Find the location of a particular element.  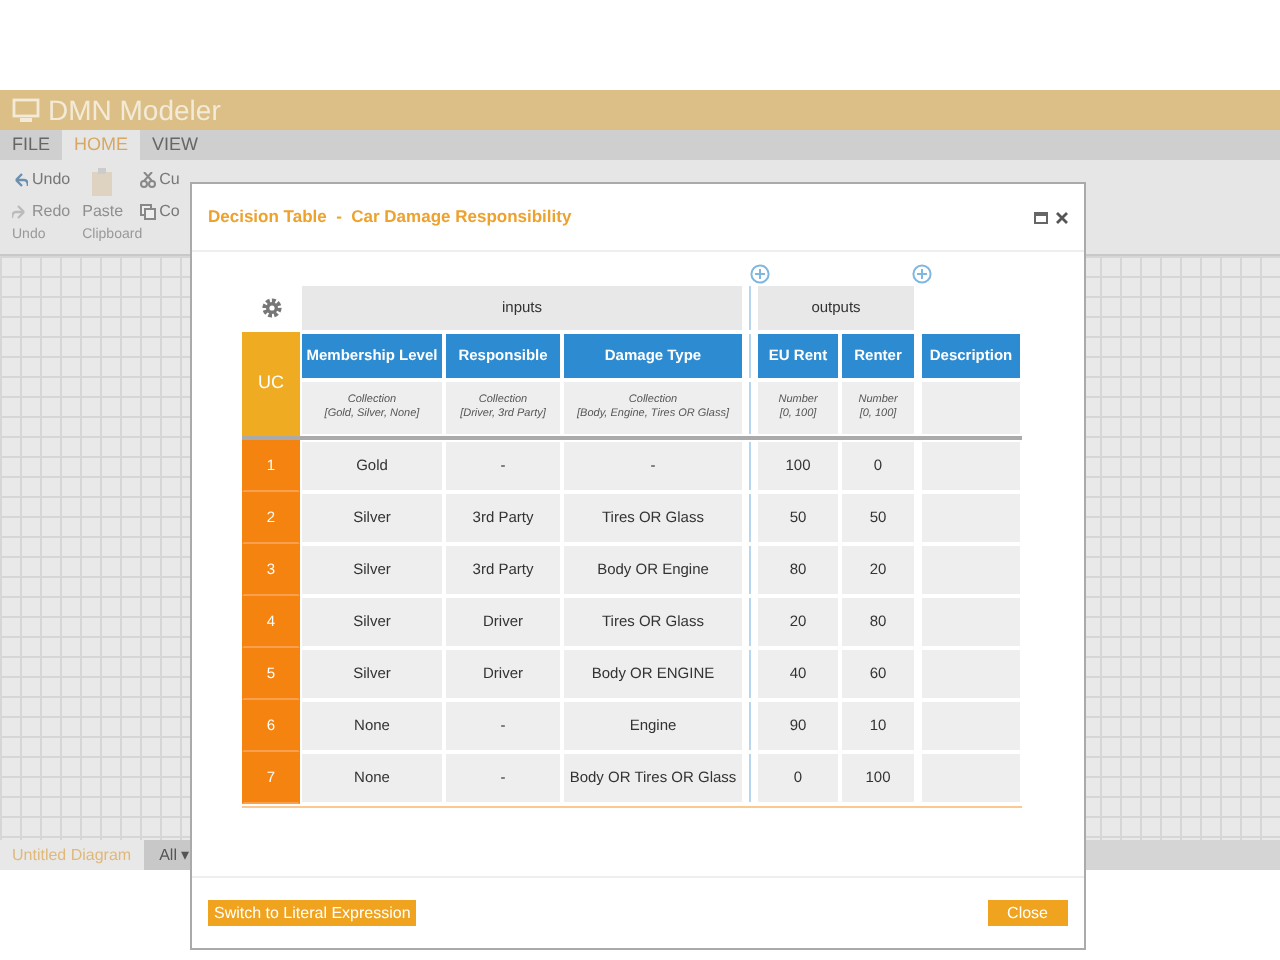

redo-icon is located at coordinates (20, 212).